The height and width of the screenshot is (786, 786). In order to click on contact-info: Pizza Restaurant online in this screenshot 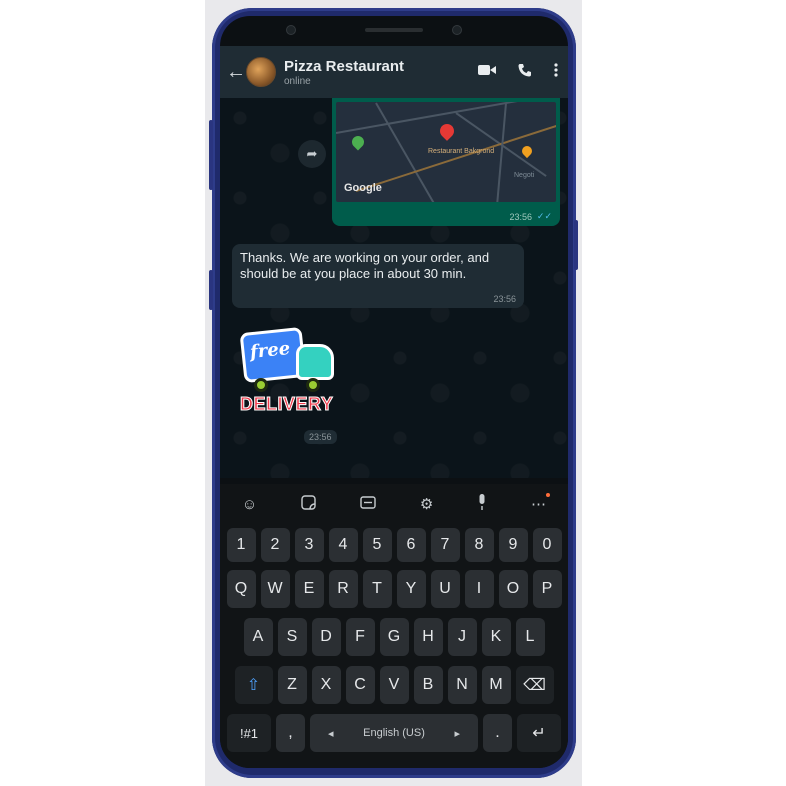, I will do `click(381, 72)`.